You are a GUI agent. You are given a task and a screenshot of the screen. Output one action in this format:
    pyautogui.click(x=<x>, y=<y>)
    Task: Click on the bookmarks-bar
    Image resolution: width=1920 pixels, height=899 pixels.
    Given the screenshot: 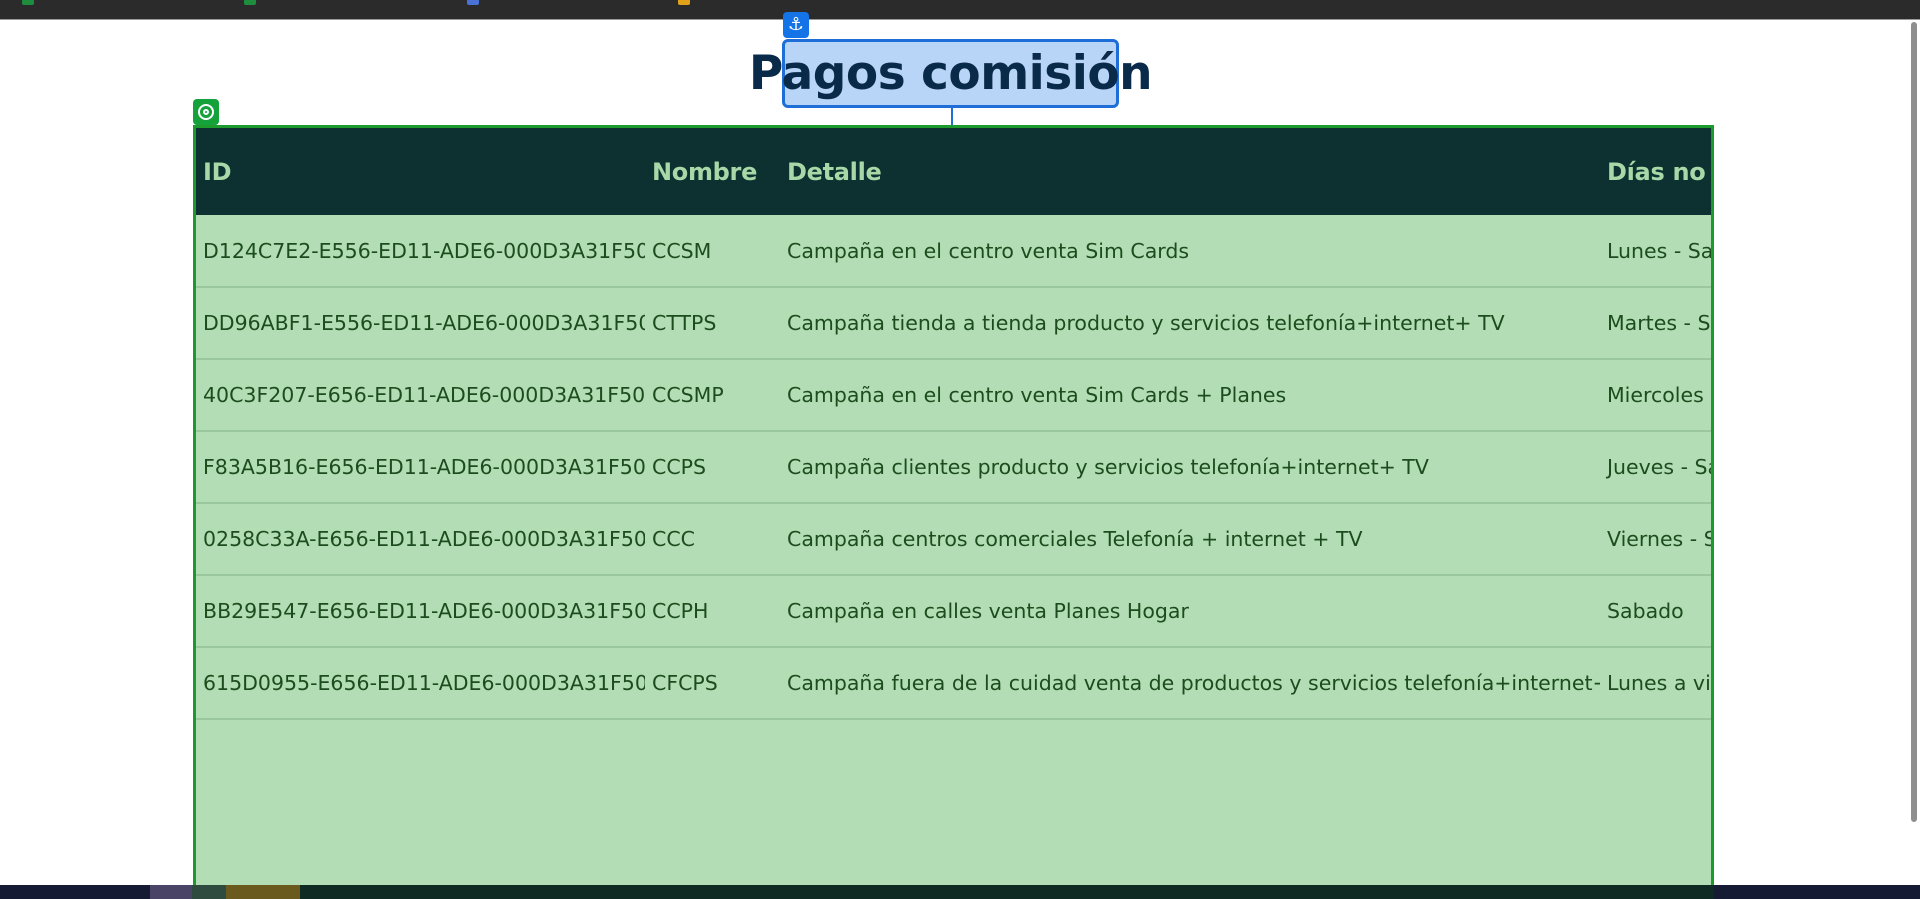 What is the action you would take?
    pyautogui.click(x=960, y=10)
    